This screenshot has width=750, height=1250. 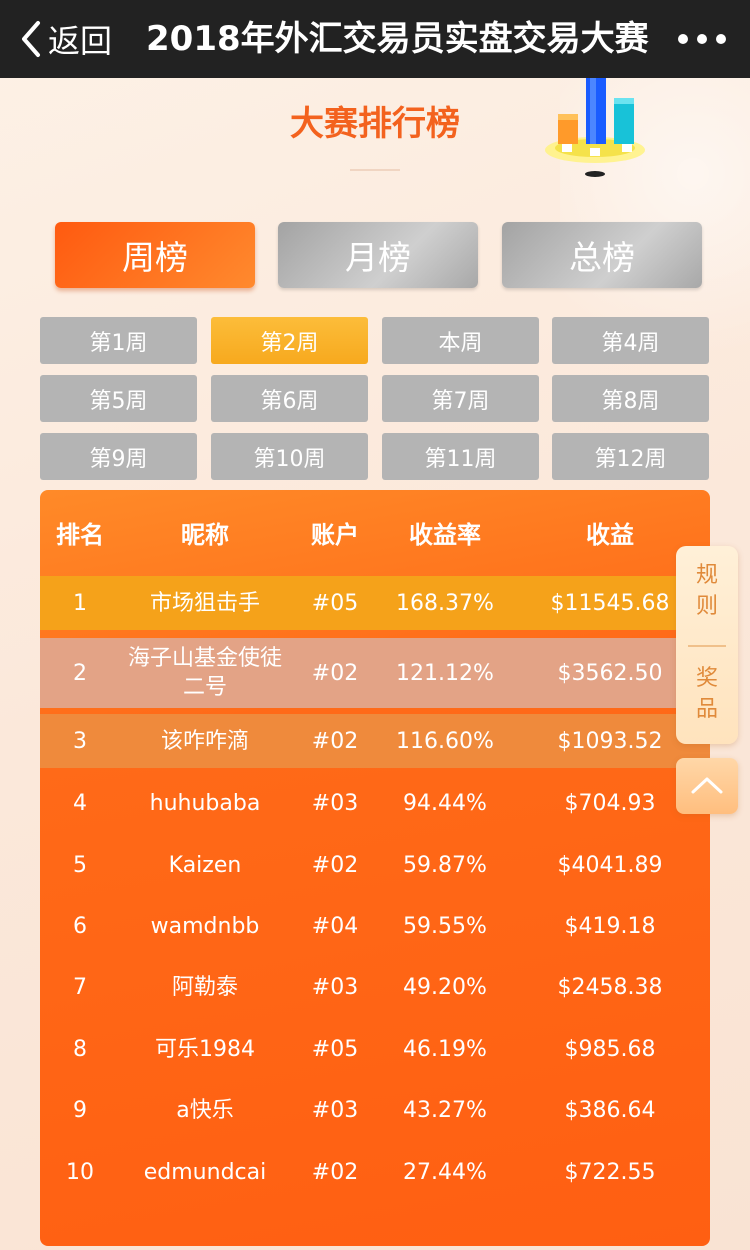 What do you see at coordinates (610, 926) in the screenshot?
I see `row-profit: $419.18` at bounding box center [610, 926].